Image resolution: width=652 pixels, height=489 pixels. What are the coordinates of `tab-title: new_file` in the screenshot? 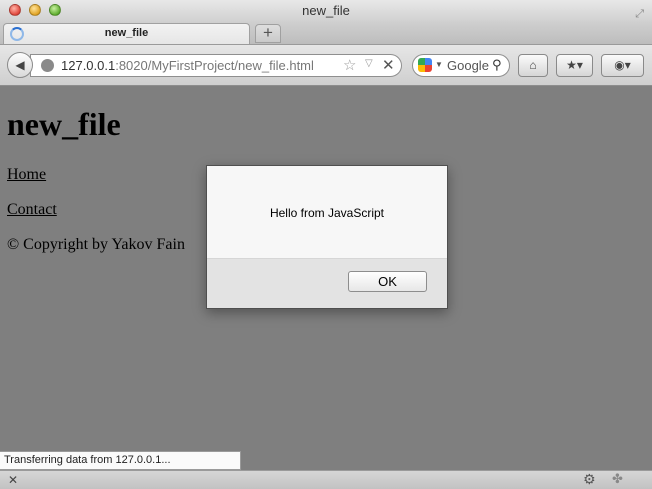 It's located at (126, 33).